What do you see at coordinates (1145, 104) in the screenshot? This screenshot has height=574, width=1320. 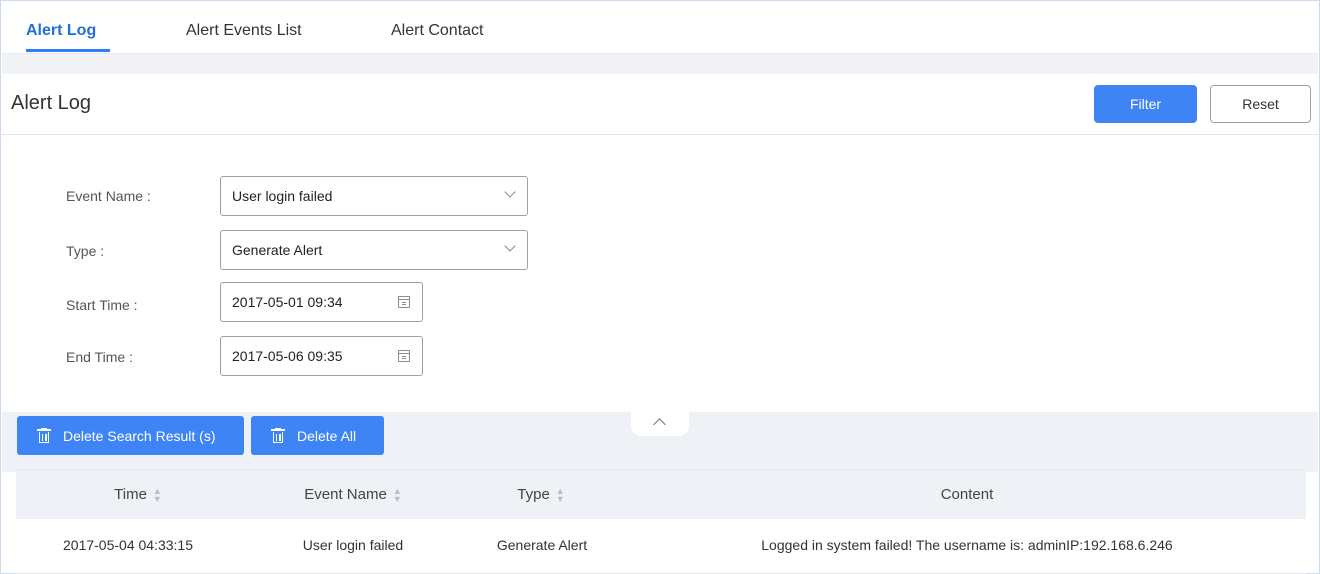 I see `filter-button: Filter` at bounding box center [1145, 104].